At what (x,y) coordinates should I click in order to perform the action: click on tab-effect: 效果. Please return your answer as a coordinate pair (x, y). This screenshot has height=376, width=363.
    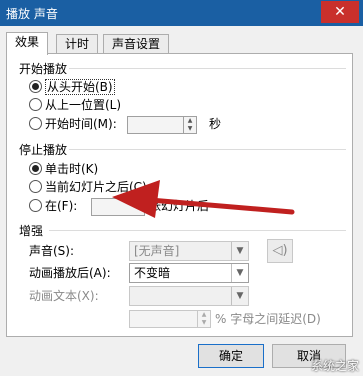
    Looking at the image, I should click on (27, 43).